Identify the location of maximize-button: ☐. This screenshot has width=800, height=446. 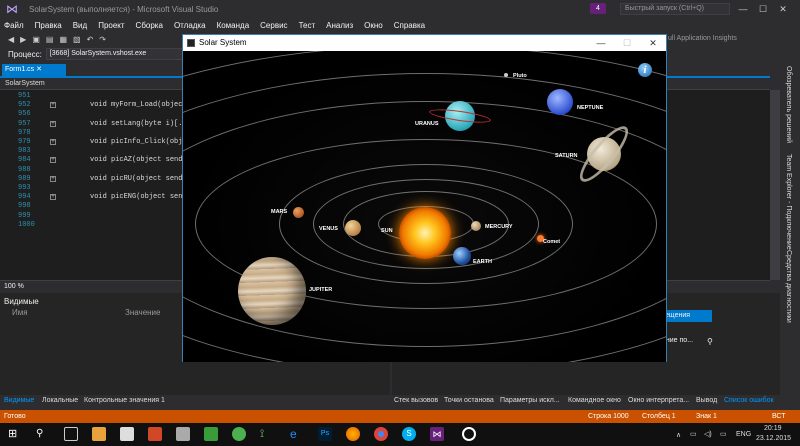
(763, 9).